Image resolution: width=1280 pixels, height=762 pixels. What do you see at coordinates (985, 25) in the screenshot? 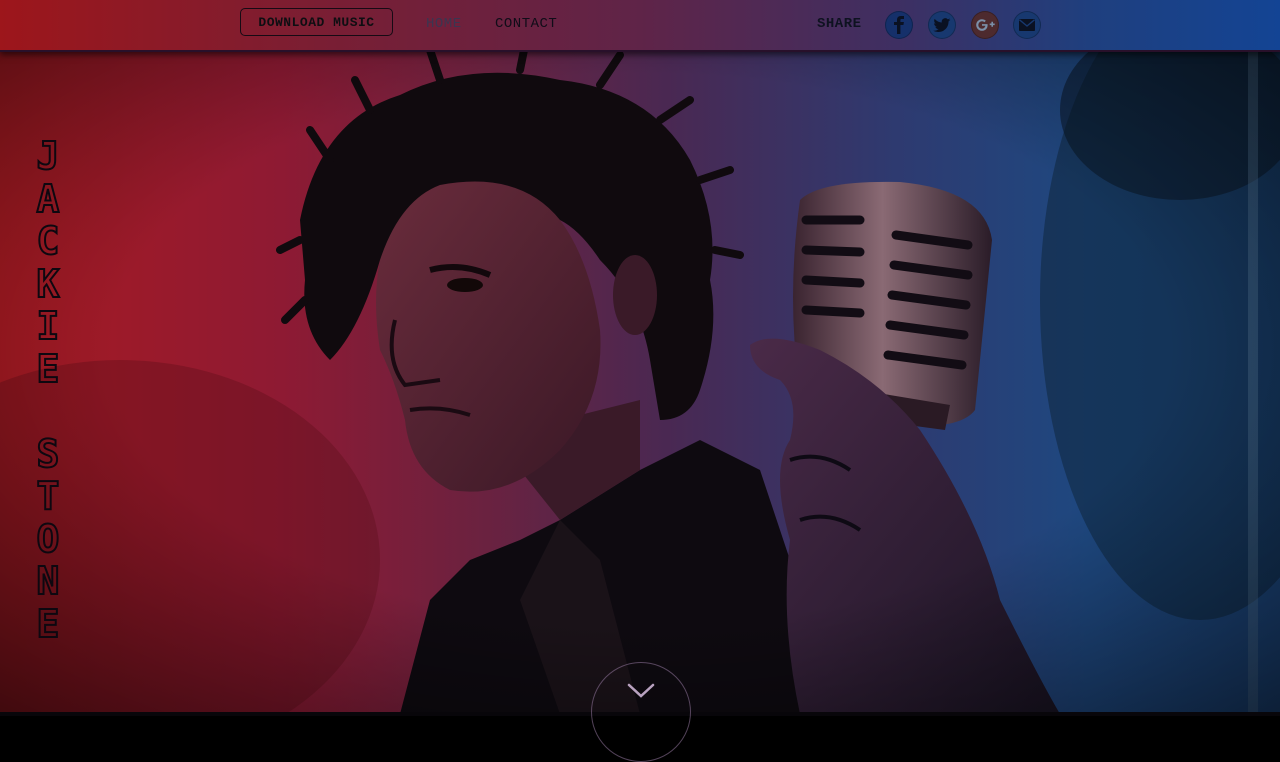
I see `google-plus-icon` at bounding box center [985, 25].